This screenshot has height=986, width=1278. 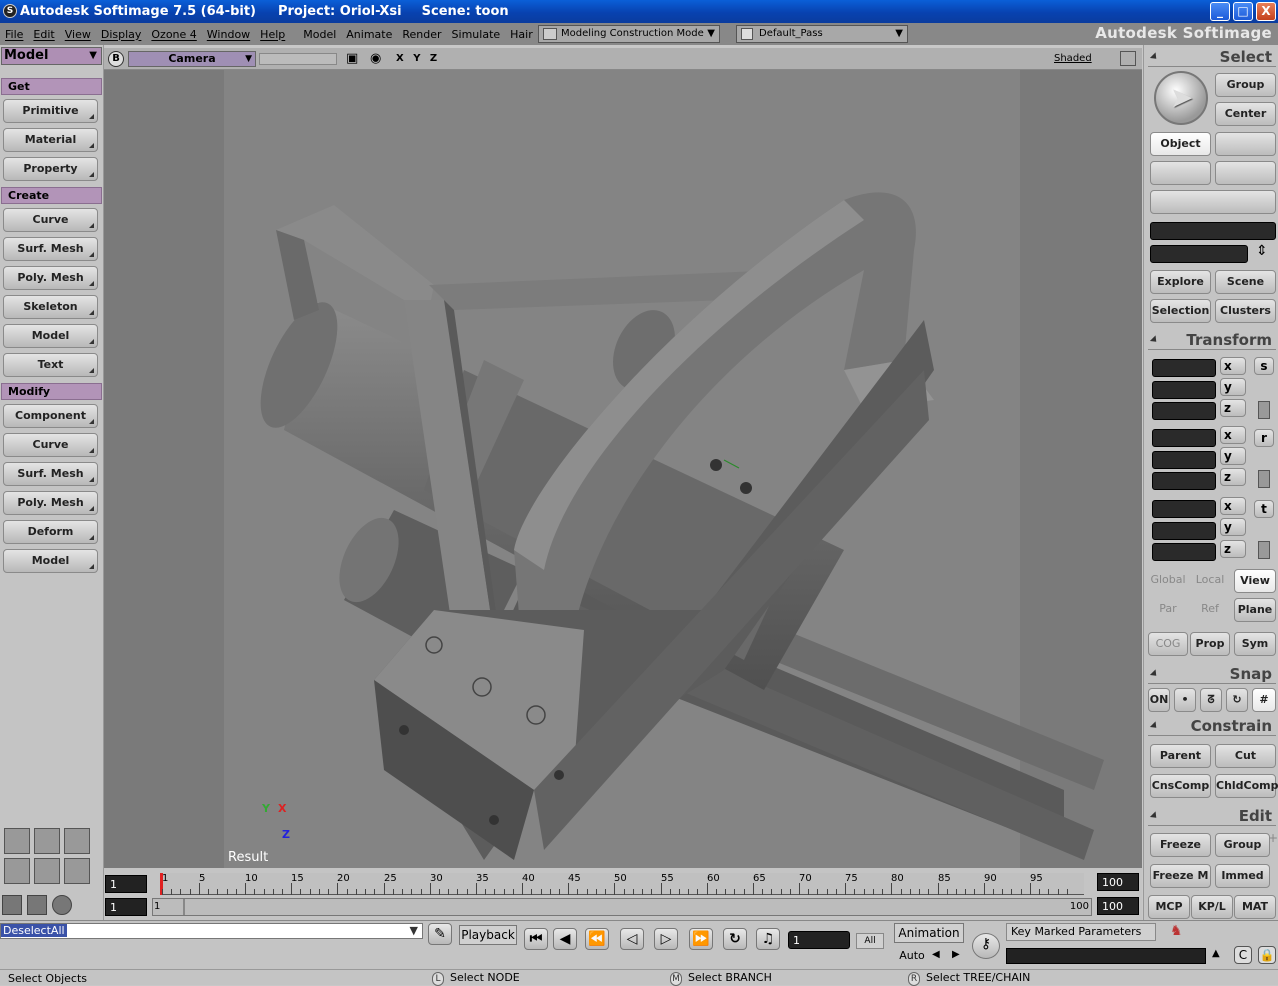 What do you see at coordinates (819, 940) in the screenshot?
I see `current-frame-field: 1` at bounding box center [819, 940].